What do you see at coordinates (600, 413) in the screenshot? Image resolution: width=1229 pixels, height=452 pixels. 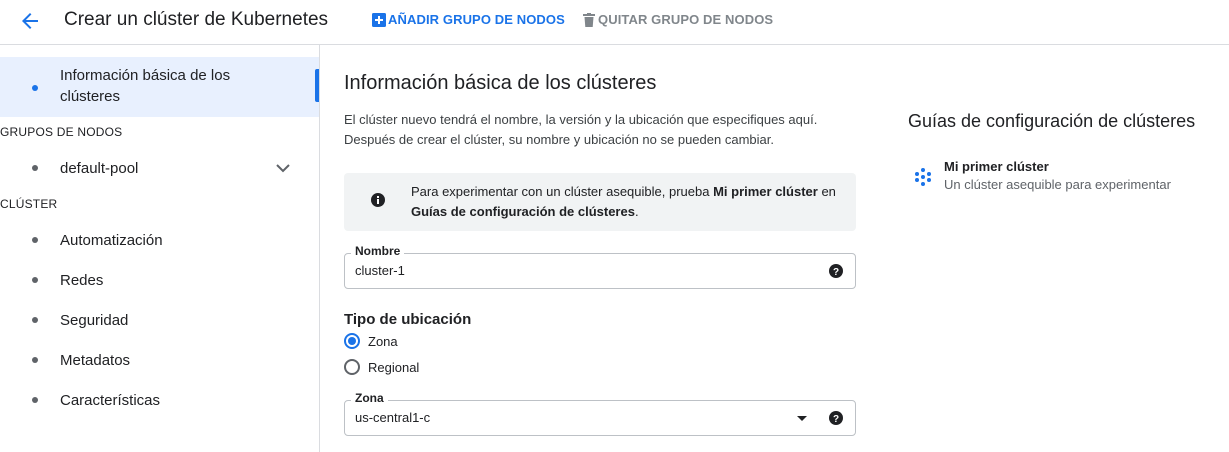 I see `zone-select: Zona us-central1-c ?` at bounding box center [600, 413].